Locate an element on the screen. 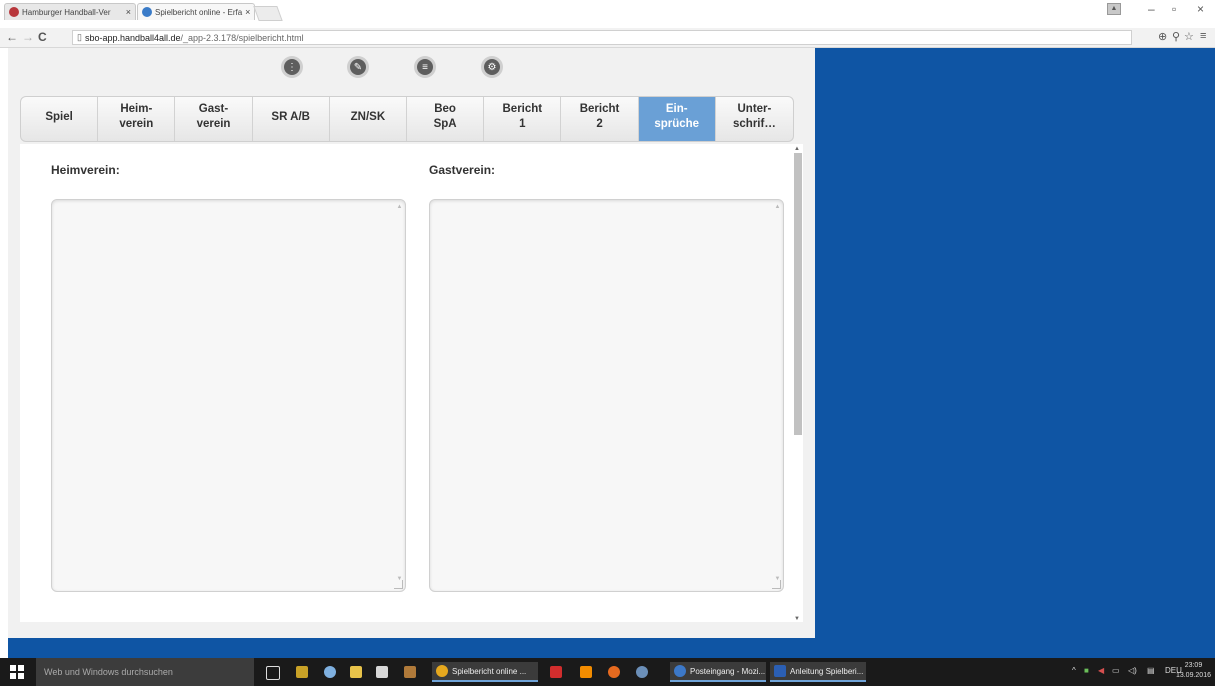 The image size is (1215, 686). star-icon: ☆ is located at coordinates (1189, 36).